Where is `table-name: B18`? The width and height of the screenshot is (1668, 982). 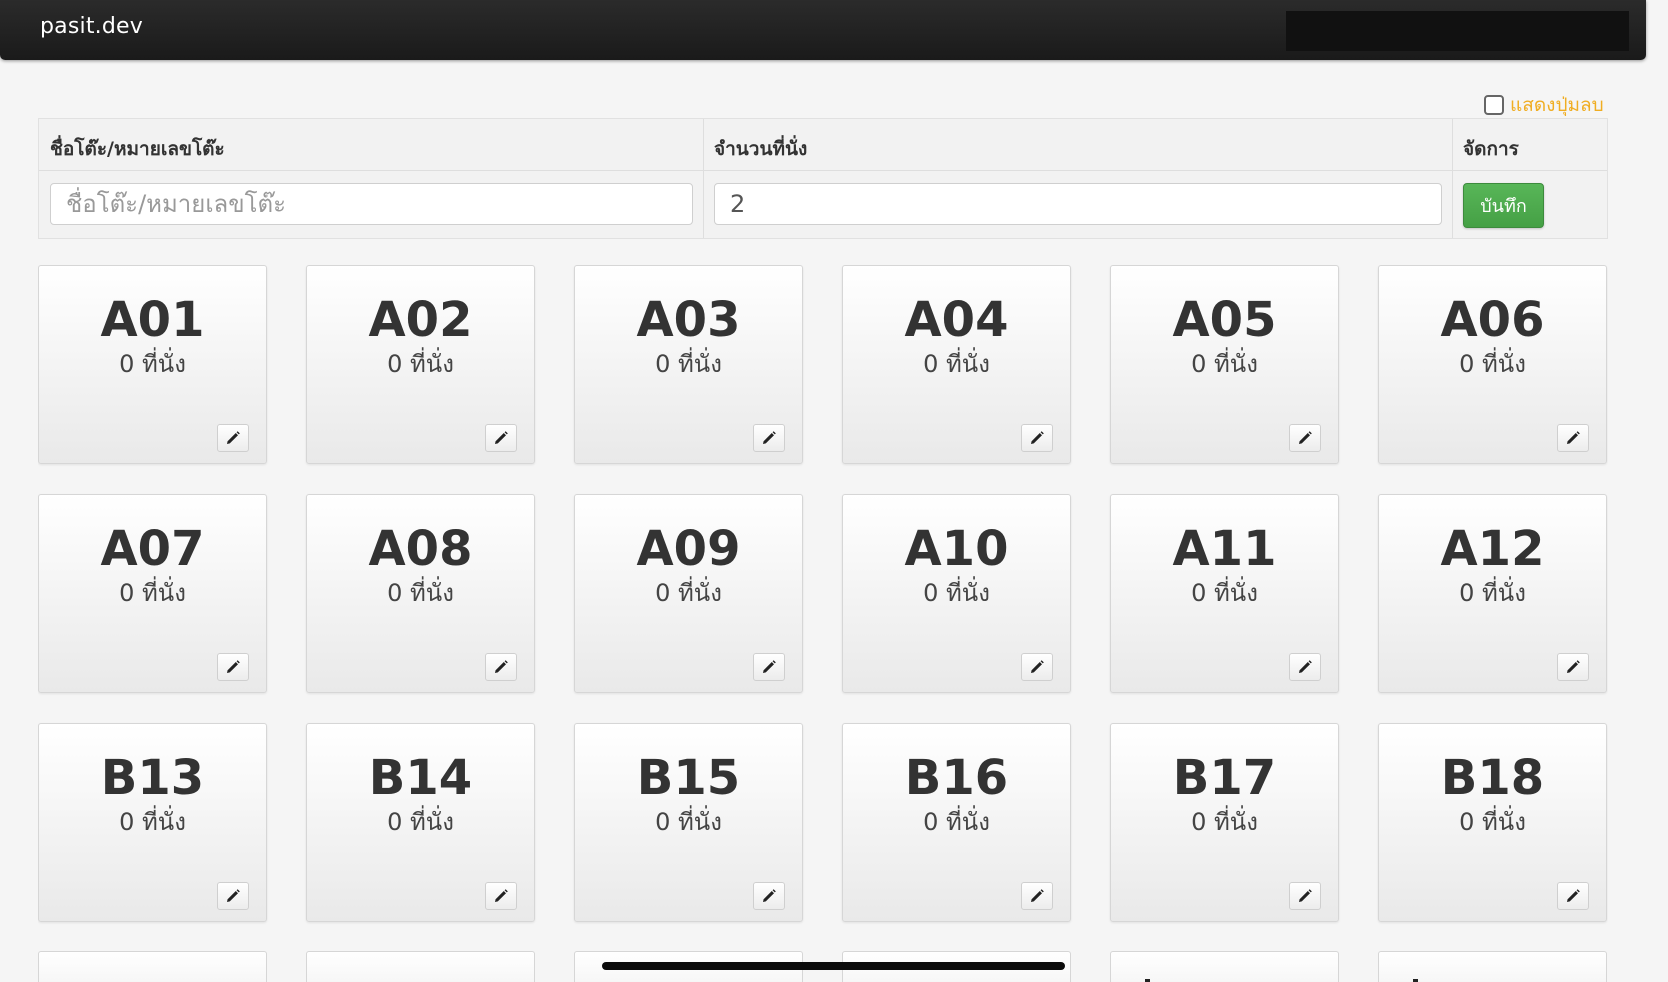 table-name: B18 is located at coordinates (1492, 778).